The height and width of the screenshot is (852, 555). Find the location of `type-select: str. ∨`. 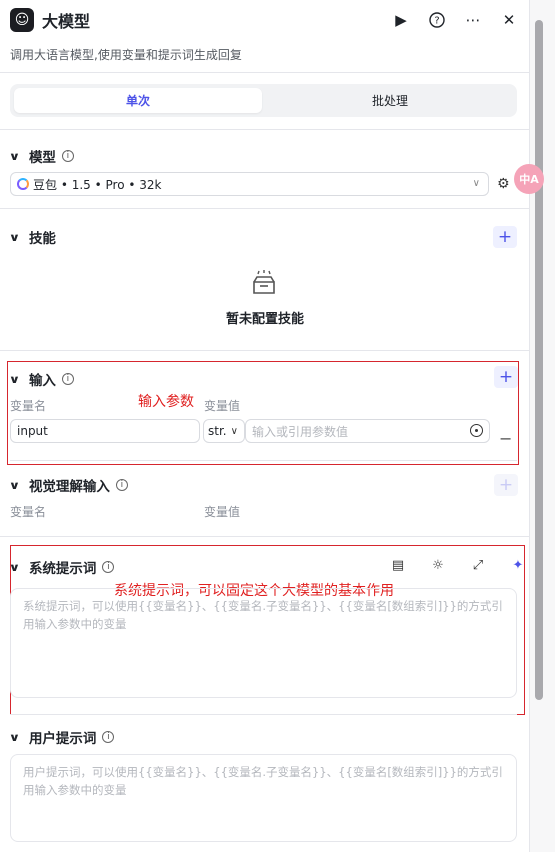

type-select: str. ∨ is located at coordinates (224, 431).